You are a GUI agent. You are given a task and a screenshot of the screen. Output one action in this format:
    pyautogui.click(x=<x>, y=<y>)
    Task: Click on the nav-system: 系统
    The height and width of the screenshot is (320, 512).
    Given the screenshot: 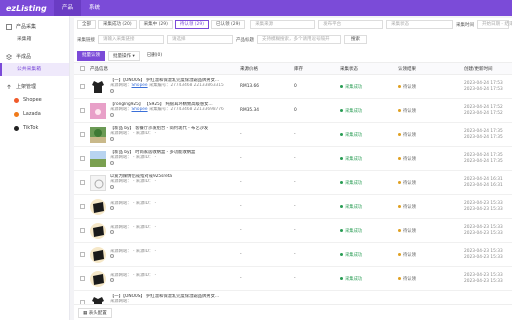 What is the action you would take?
    pyautogui.click(x=94, y=8)
    